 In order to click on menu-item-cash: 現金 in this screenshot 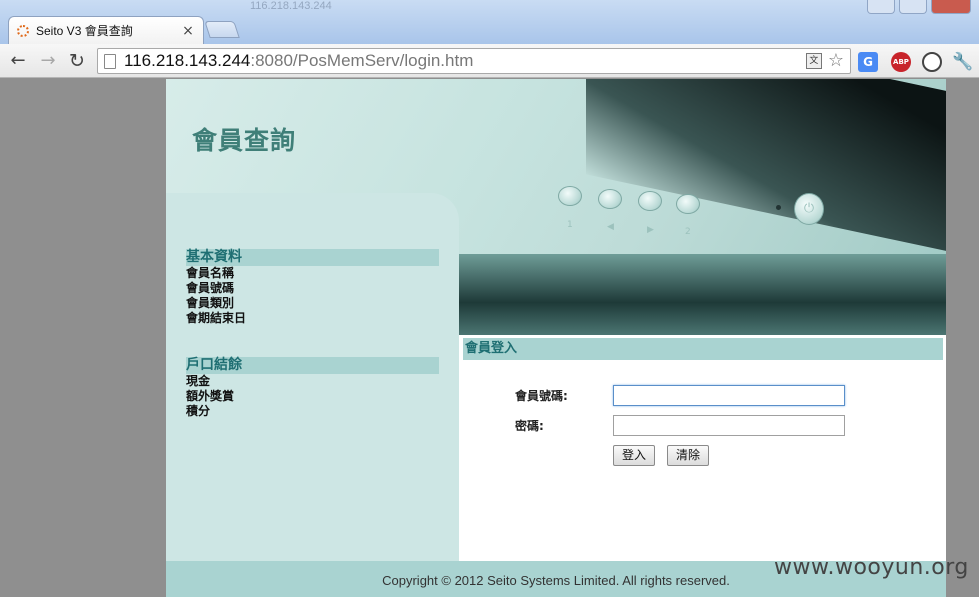, I will do `click(312, 381)`.